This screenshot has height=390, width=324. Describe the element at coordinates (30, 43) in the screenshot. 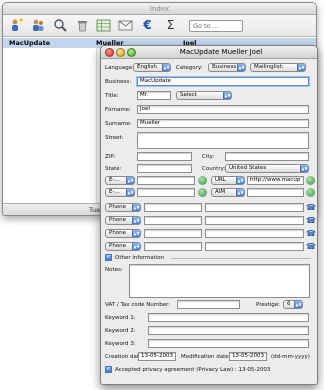

I see `company-cell: MacUpdate` at that location.